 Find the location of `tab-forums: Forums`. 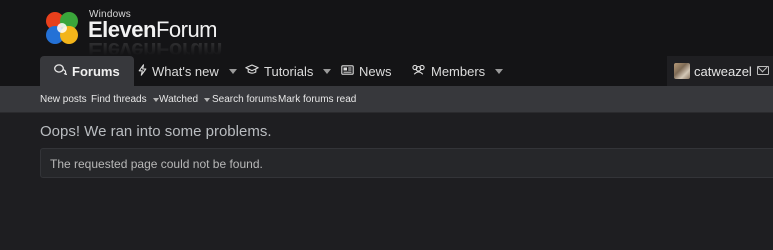

tab-forums: Forums is located at coordinates (87, 71).